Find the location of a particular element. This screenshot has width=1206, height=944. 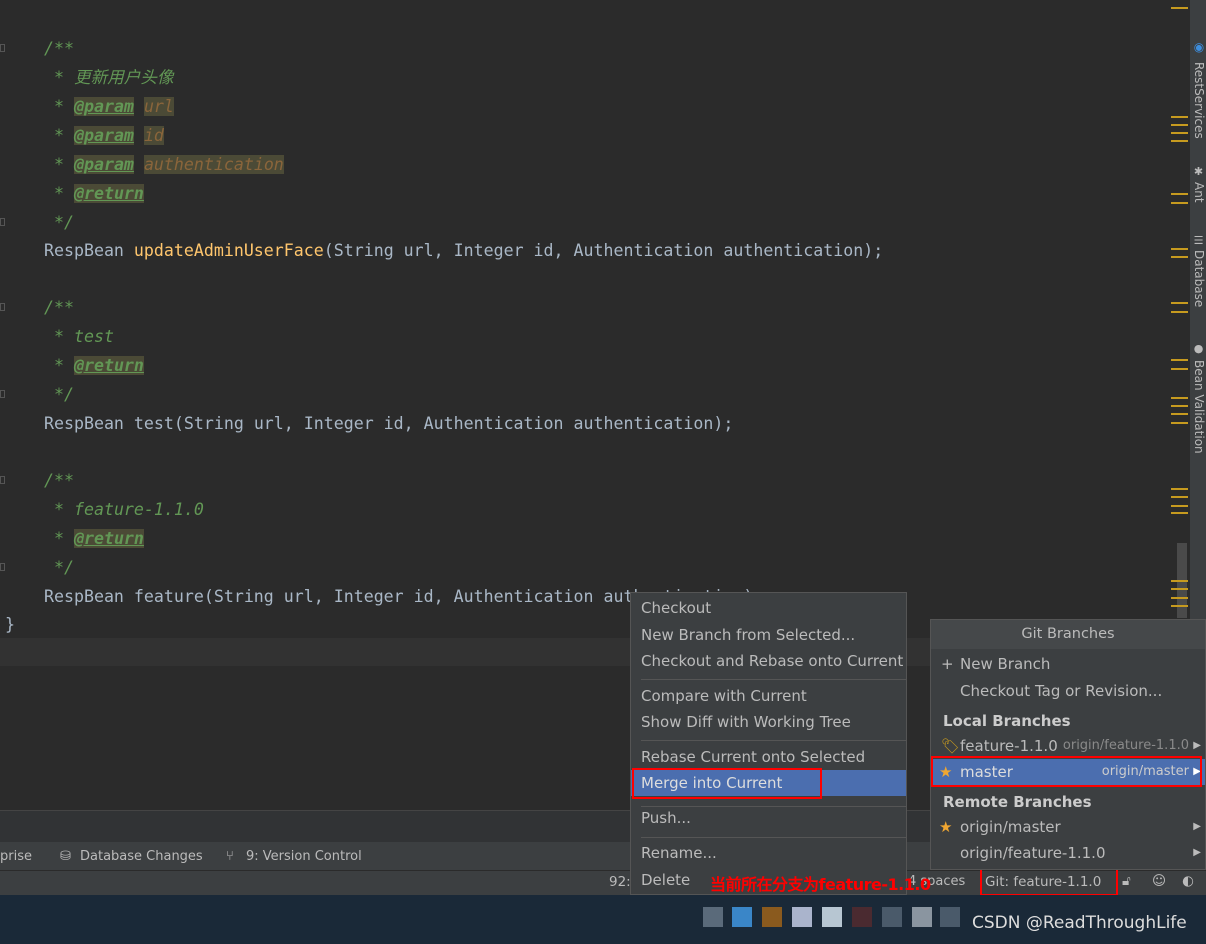

remote-branch-origin-feature: origin/feature-1.1.0 ▶ is located at coordinates (1068, 853).